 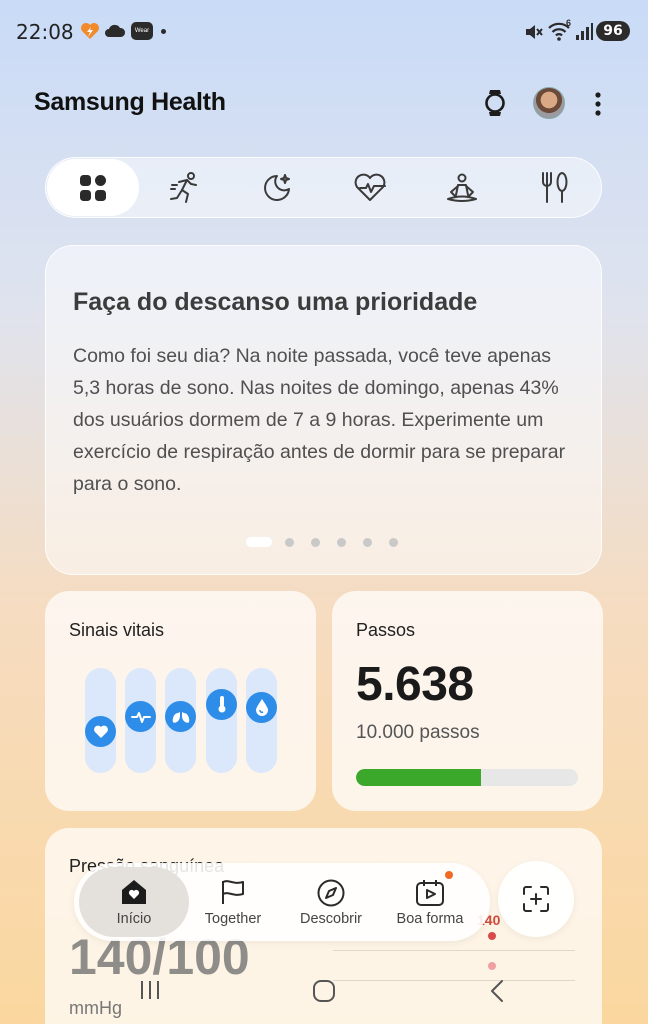 I want to click on steps-card: Passos 5.638 10.000 passos, so click(x=467, y=701).